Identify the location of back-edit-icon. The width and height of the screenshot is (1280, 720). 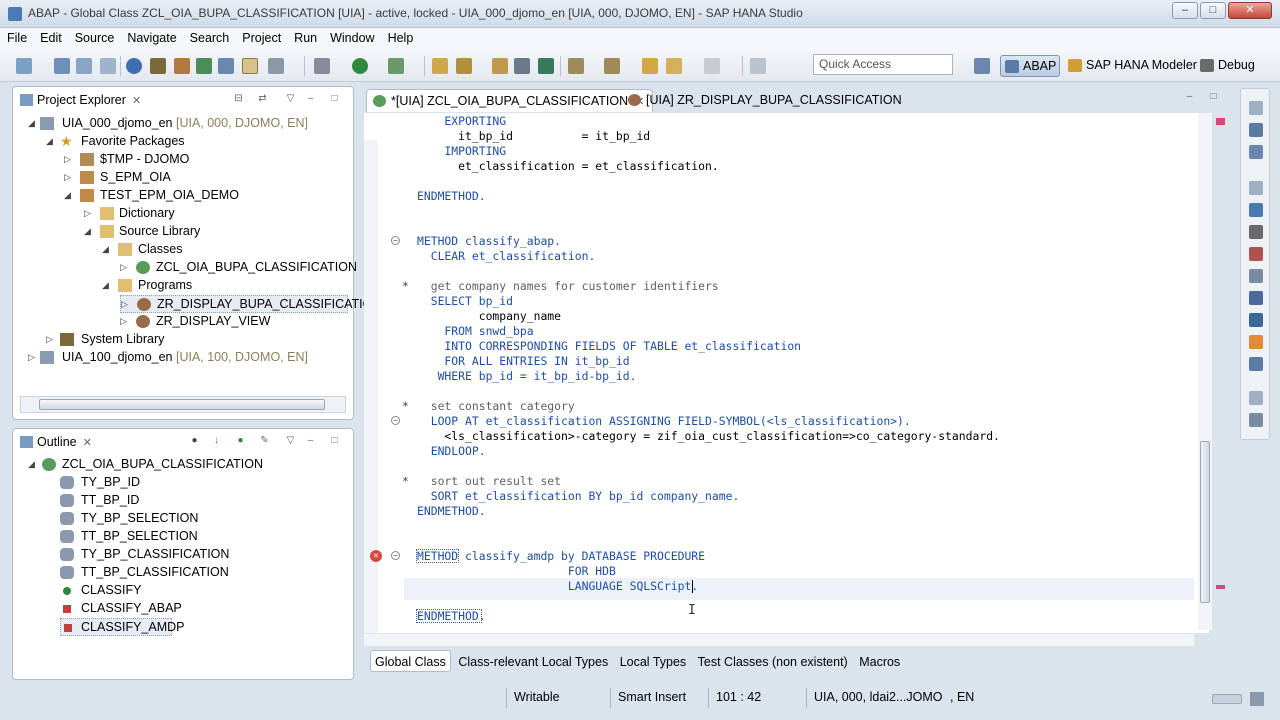
(650, 66).